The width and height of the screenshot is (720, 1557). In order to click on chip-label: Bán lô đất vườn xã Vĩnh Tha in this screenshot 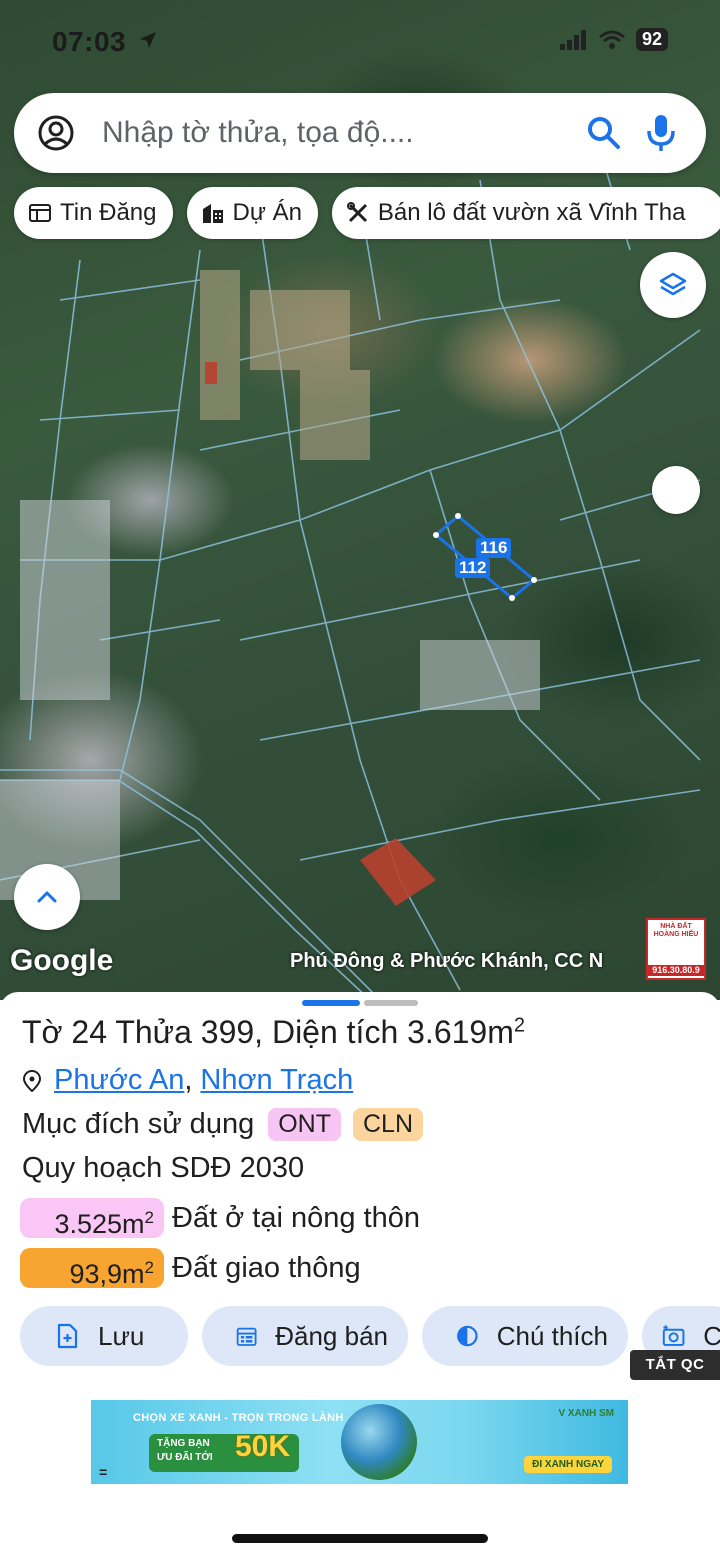, I will do `click(531, 212)`.